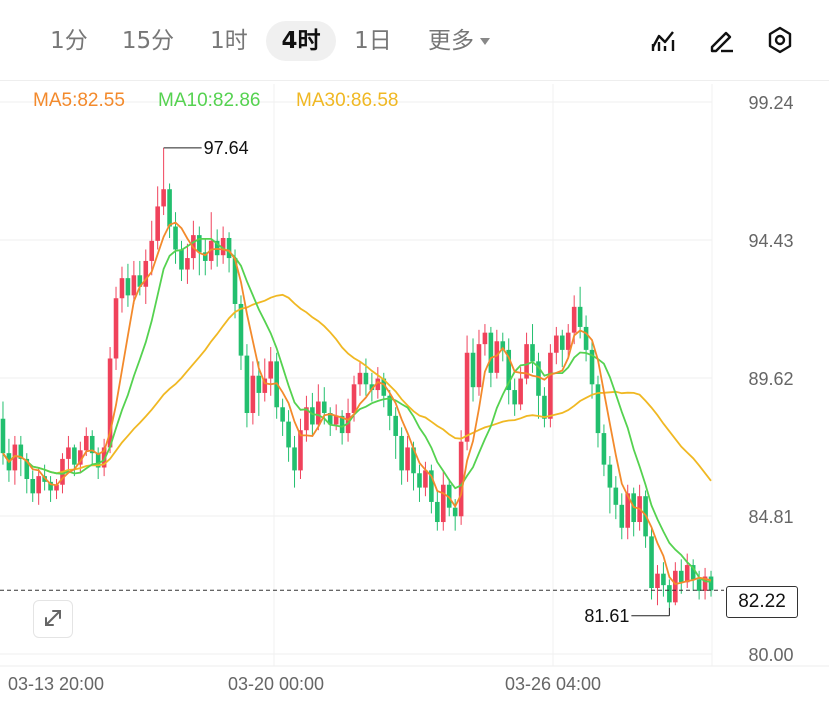 This screenshot has width=829, height=712. Describe the element at coordinates (56, 684) in the screenshot. I see `x-tick-label: 03-13 20:00` at that location.